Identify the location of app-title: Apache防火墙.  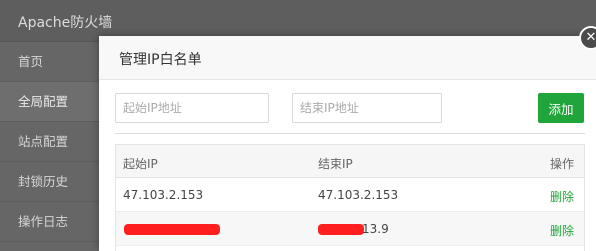
(65, 23).